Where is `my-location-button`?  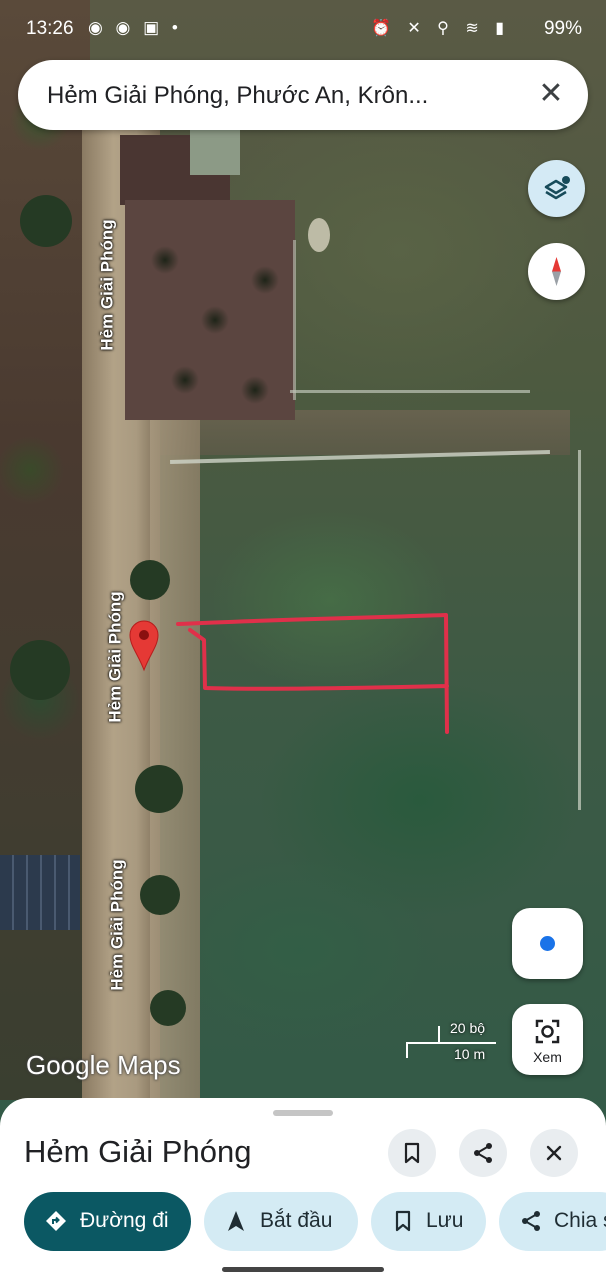 my-location-button is located at coordinates (547, 943).